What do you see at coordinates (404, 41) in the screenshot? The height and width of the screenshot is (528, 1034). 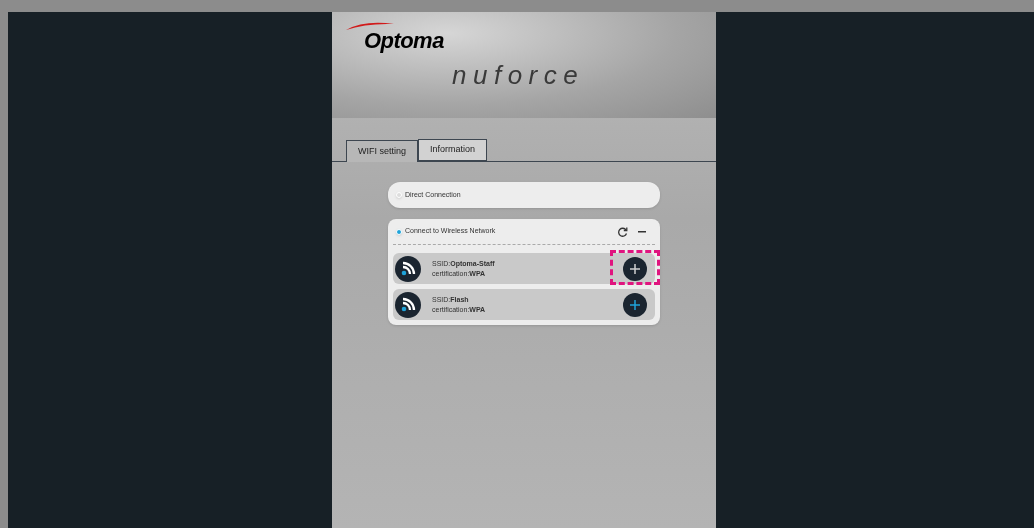 I see `brand-logo: Optoma` at bounding box center [404, 41].